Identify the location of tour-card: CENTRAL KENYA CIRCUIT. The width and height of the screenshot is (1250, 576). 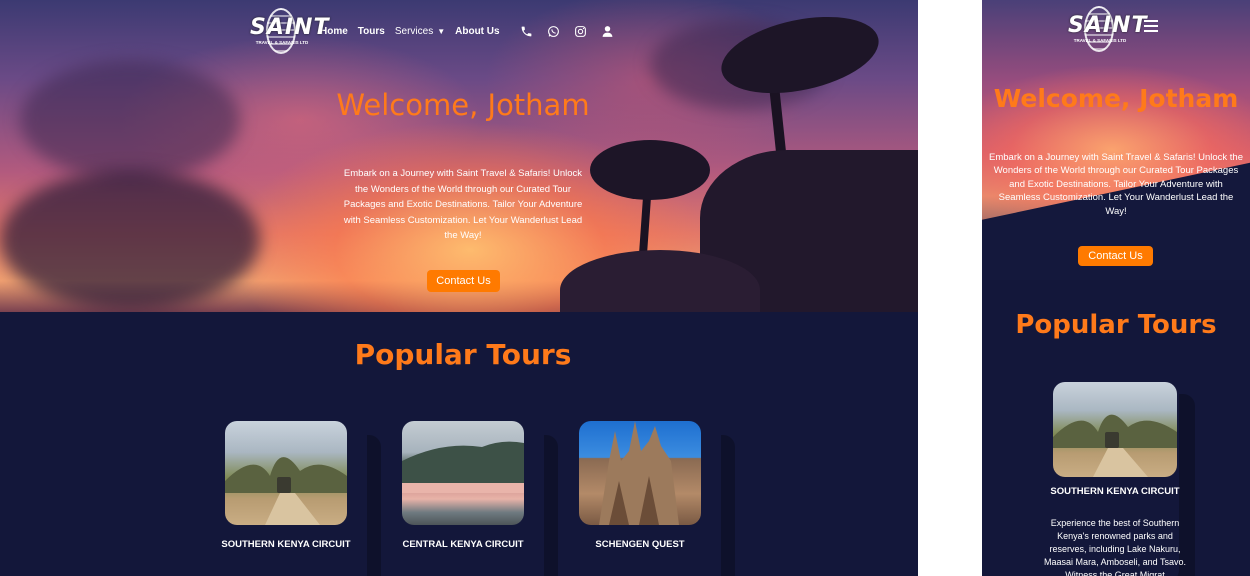
(471, 498).